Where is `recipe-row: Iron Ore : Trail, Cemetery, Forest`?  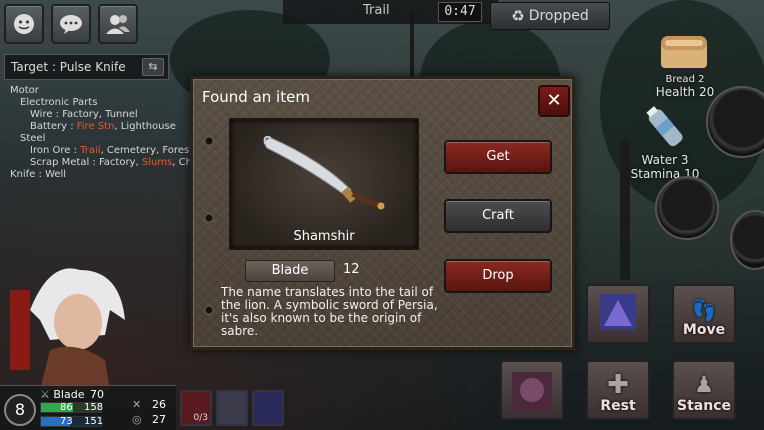 recipe-row: Iron Ore : Trail, Cemetery, Forest is located at coordinates (101, 151).